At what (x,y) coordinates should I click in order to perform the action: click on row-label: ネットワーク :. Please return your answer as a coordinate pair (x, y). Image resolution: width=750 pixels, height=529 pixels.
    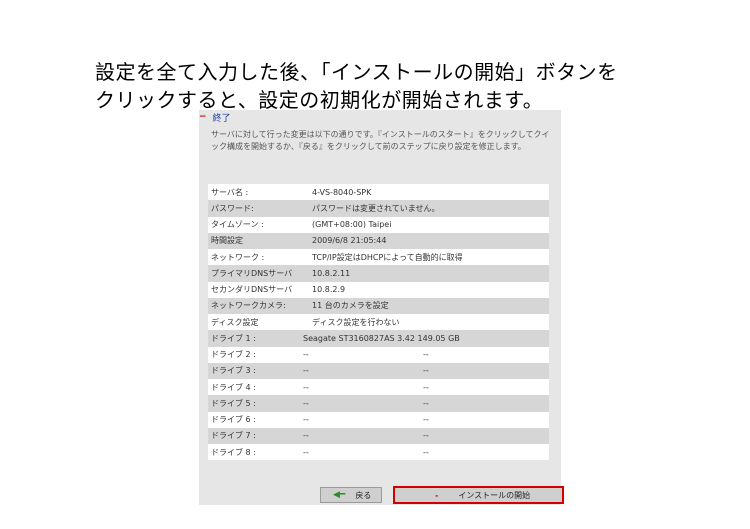
    Looking at the image, I should click on (238, 257).